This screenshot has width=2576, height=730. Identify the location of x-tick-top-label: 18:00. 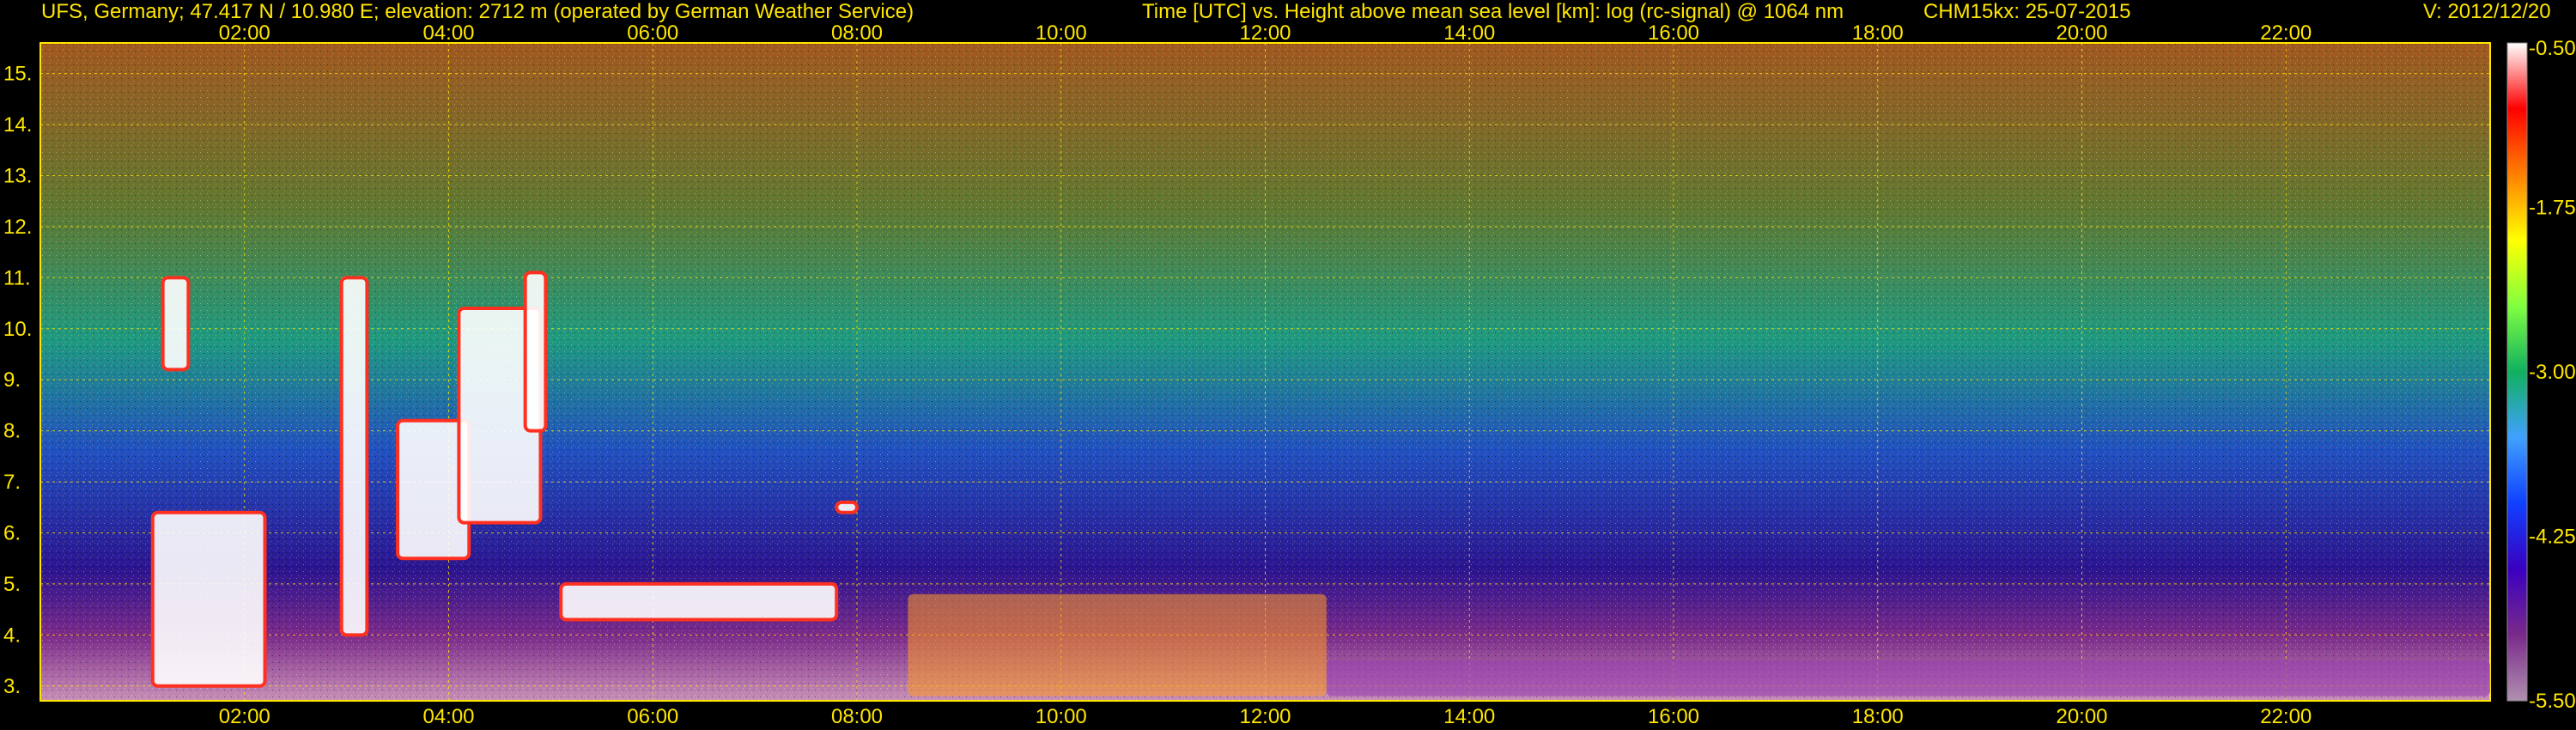
(1878, 33).